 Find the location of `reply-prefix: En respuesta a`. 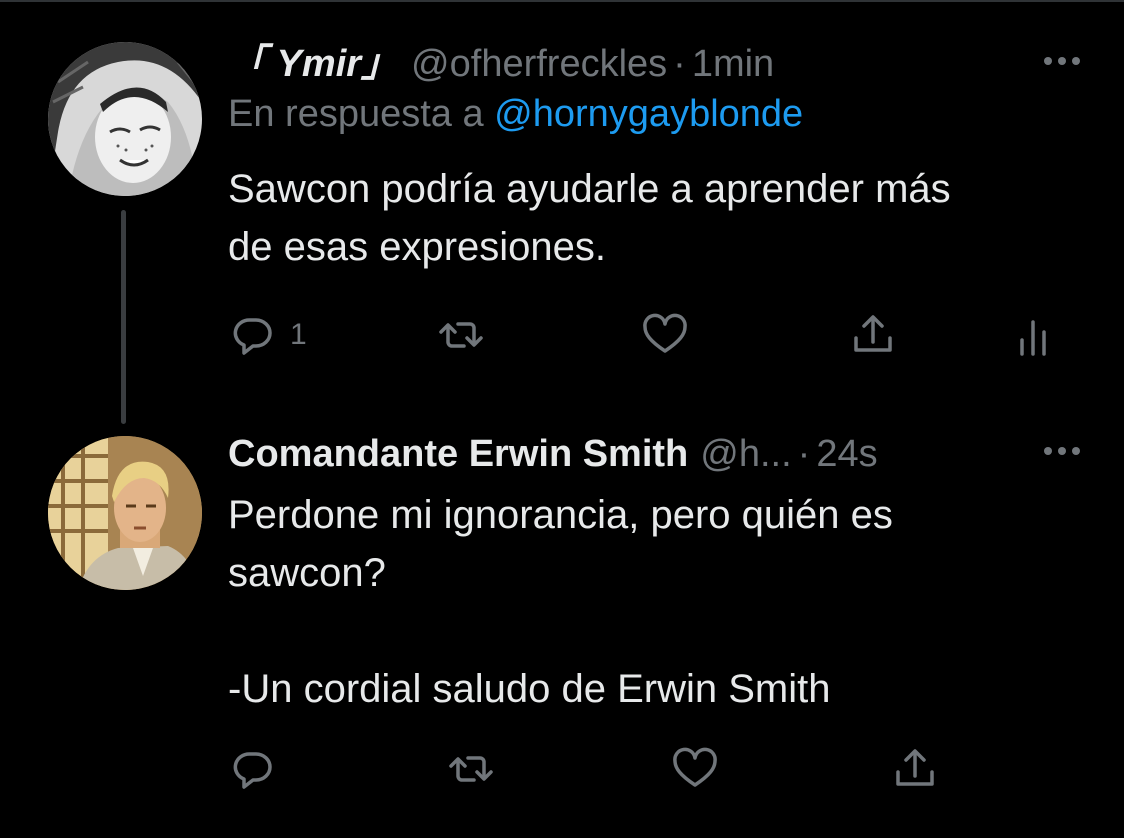

reply-prefix: En respuesta a is located at coordinates (356, 114).